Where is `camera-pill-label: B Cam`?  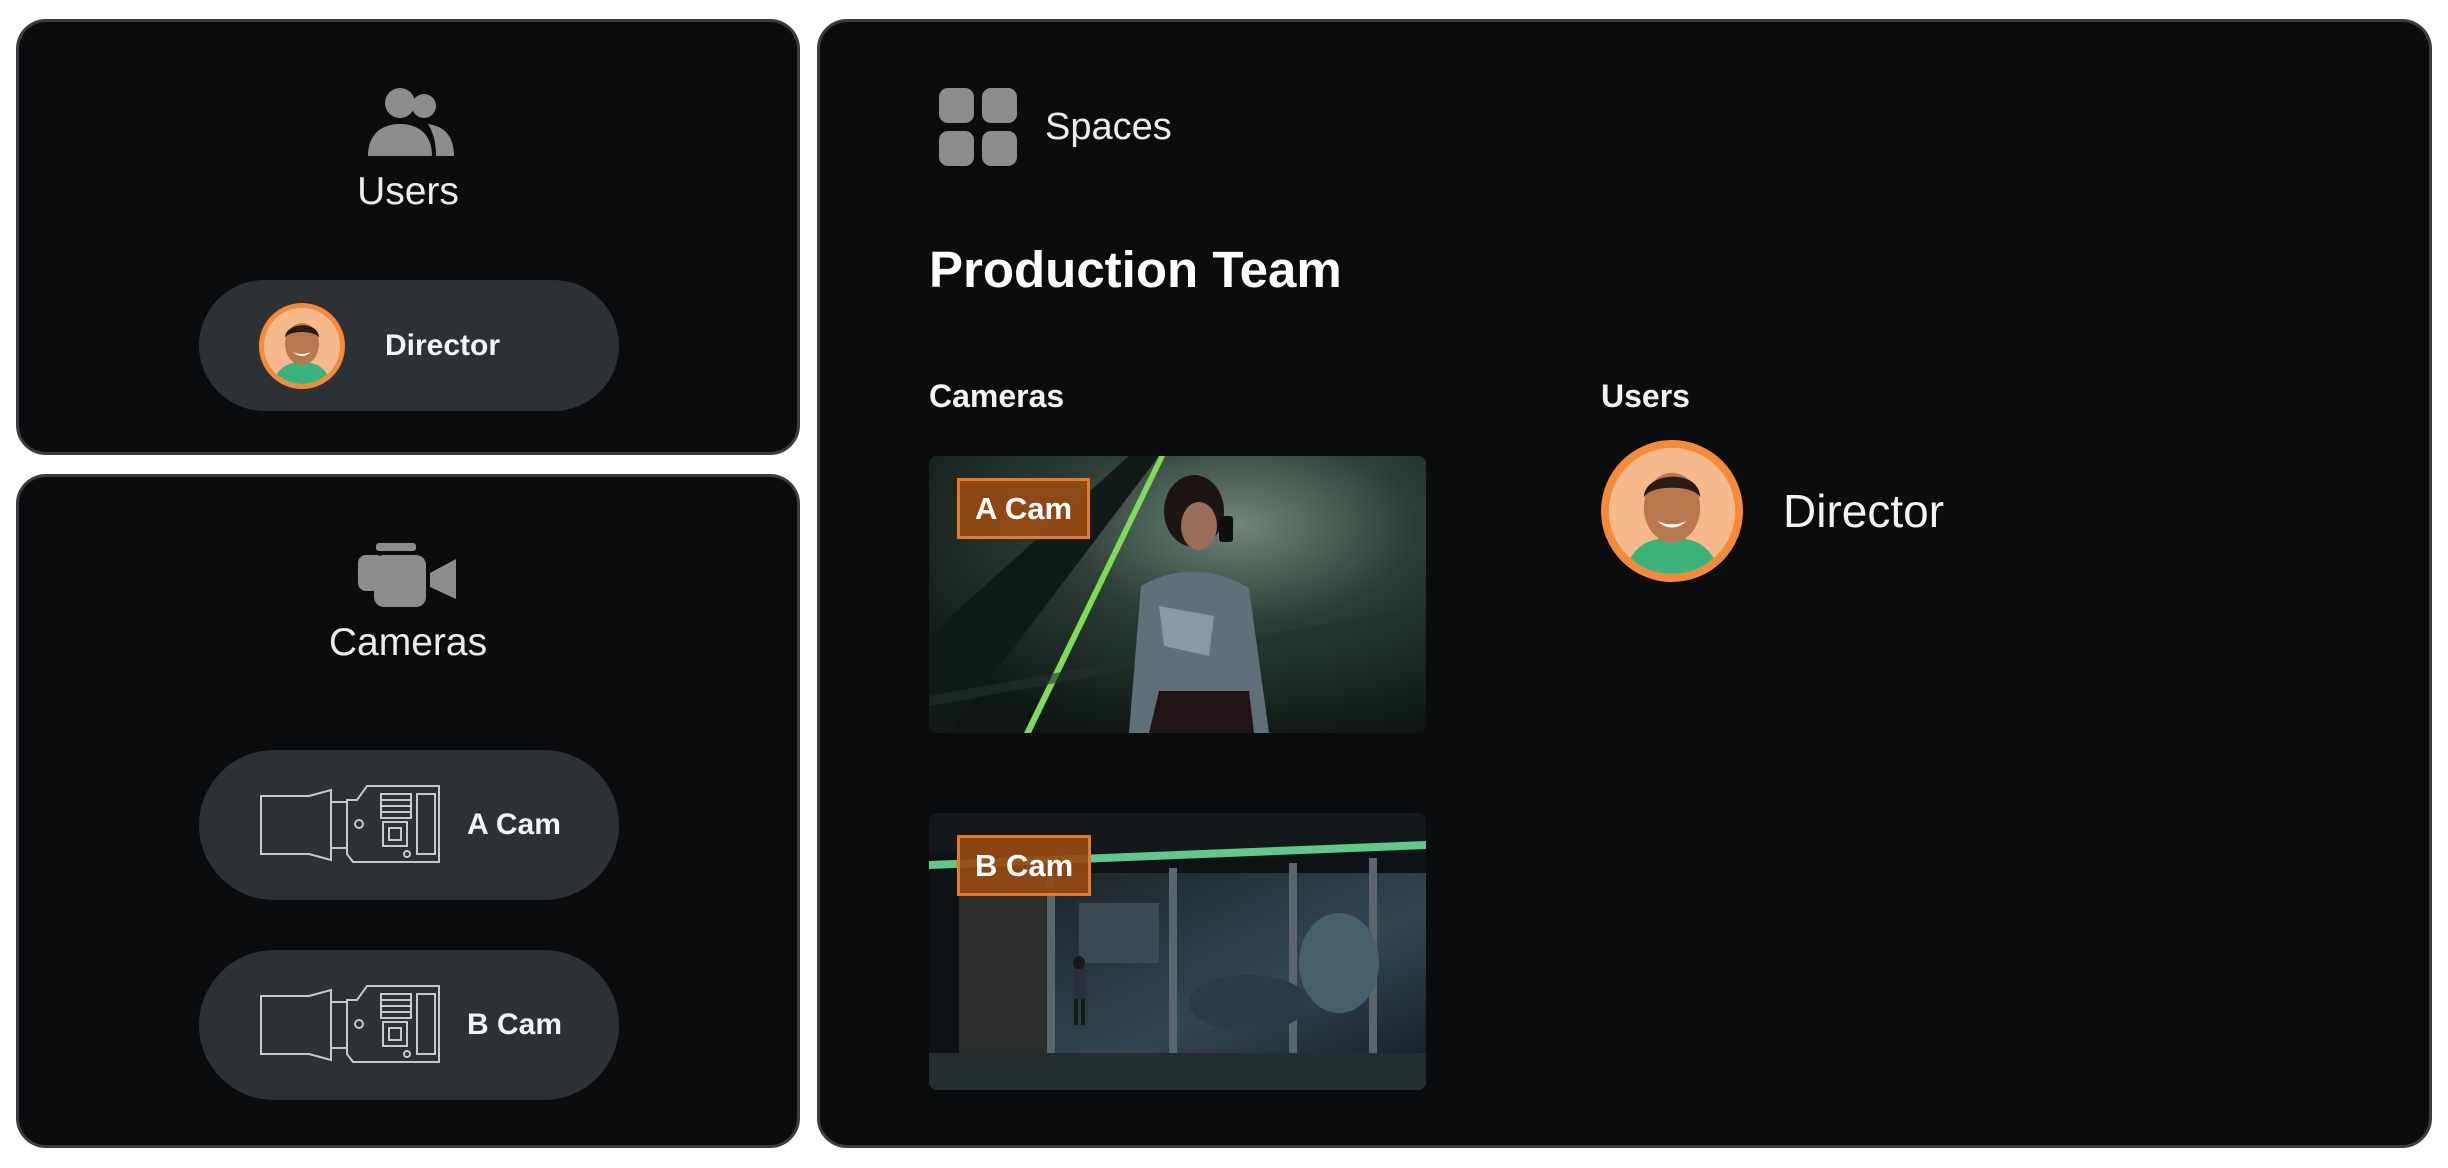
camera-pill-label: B Cam is located at coordinates (515, 1024).